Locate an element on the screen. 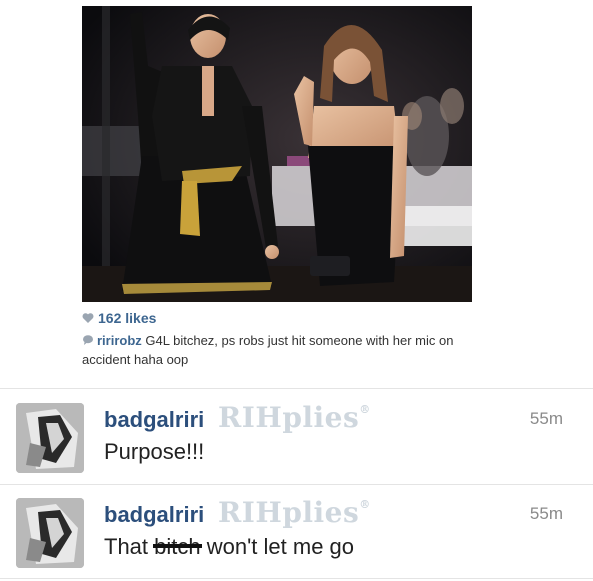 The height and width of the screenshot is (581, 593). likes-row: 162 likes is located at coordinates (119, 318).